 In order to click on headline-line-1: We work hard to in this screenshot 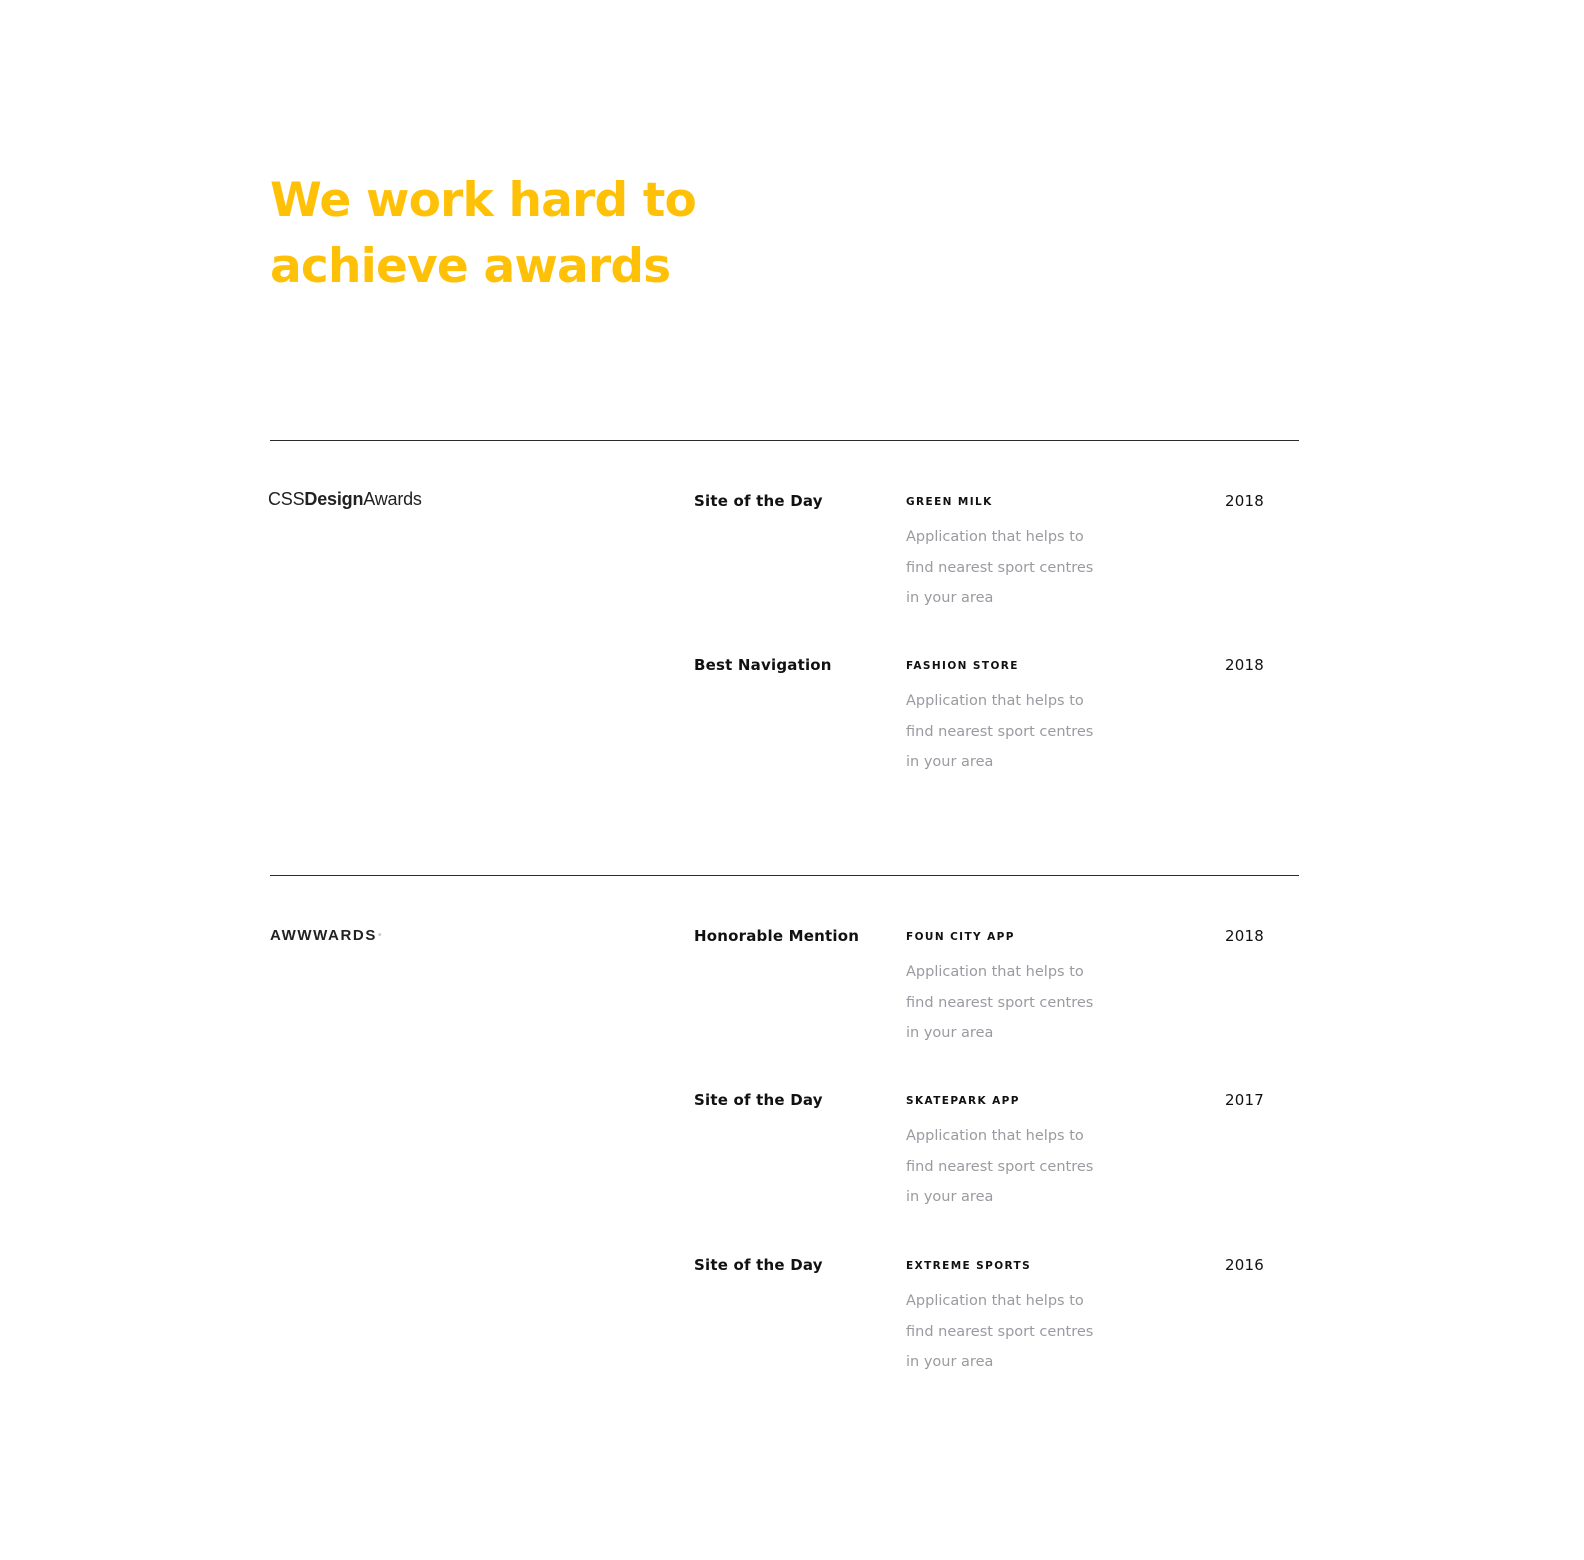, I will do `click(483, 200)`.